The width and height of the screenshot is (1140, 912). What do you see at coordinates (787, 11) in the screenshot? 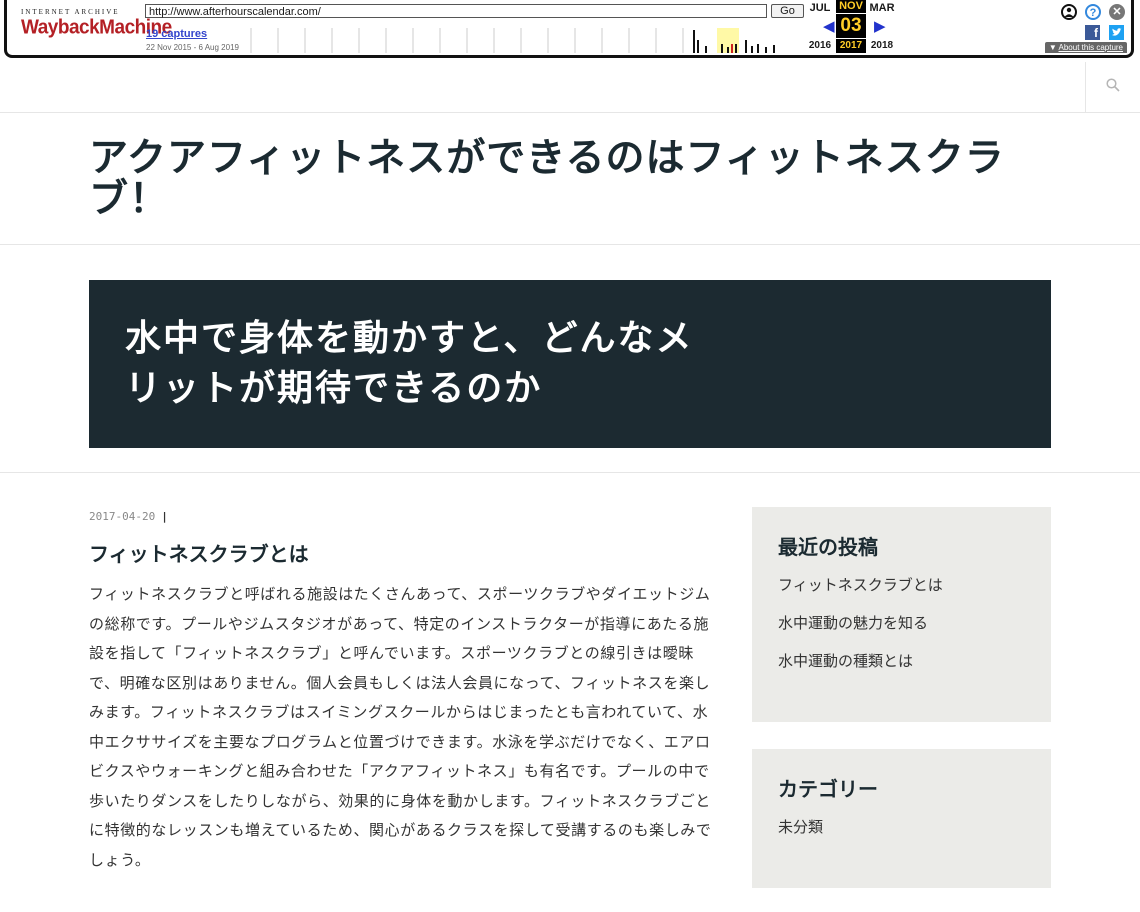
I see `wayback-go-button: Go` at bounding box center [787, 11].